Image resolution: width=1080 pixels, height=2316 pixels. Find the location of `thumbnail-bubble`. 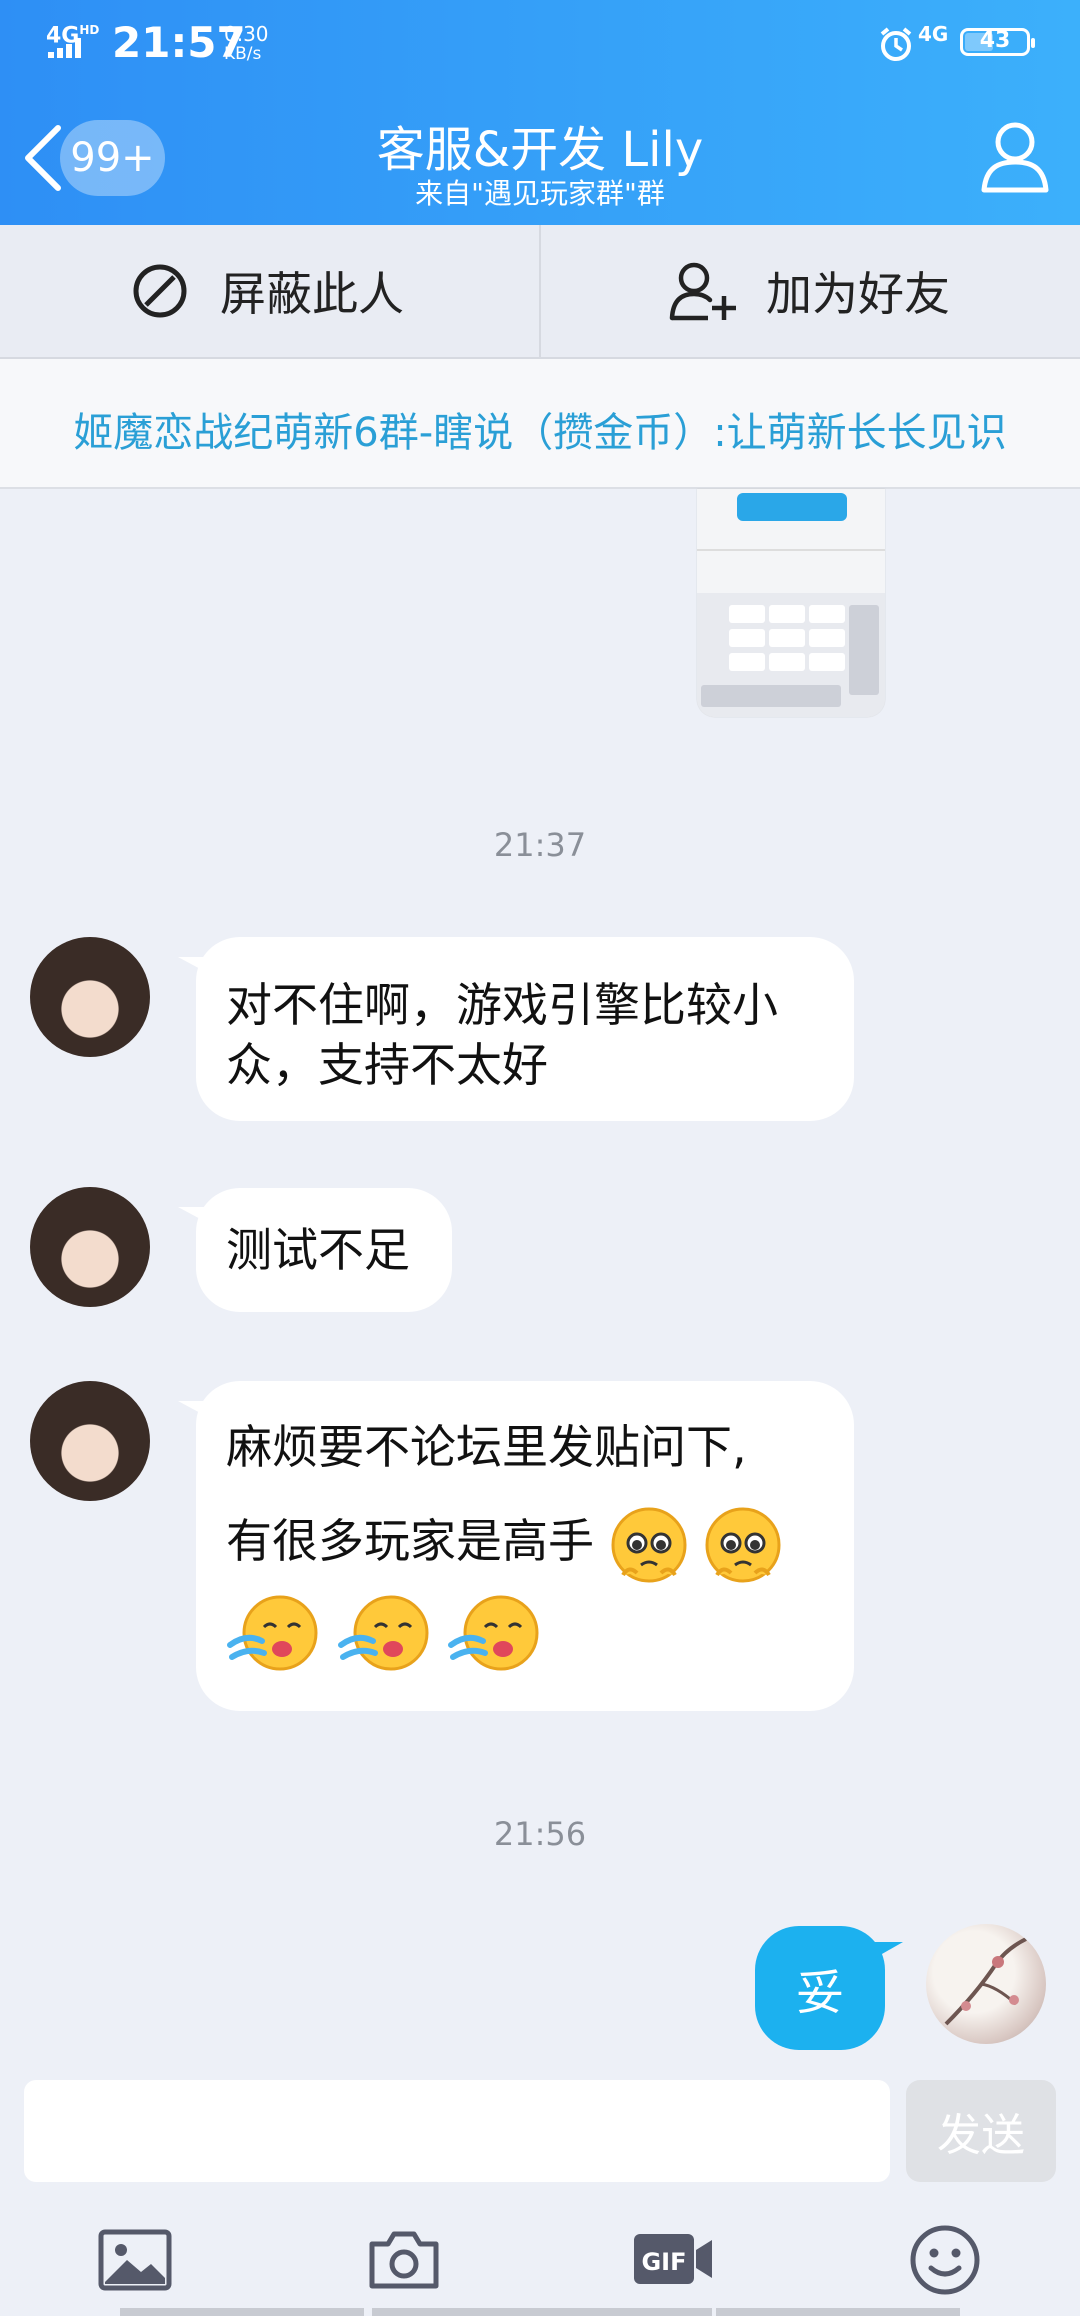

thumbnail-bubble is located at coordinates (792, 507).